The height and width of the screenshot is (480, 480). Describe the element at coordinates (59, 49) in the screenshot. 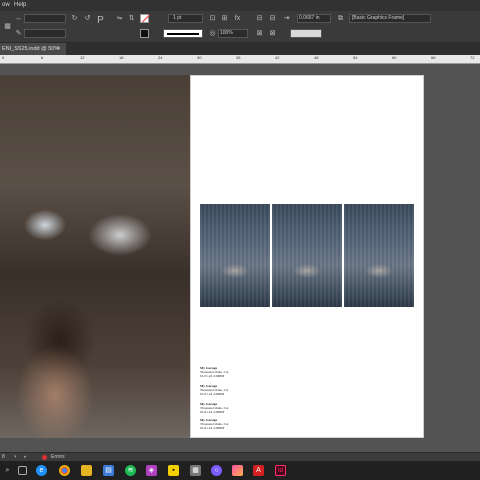

I see `close-icon: ×` at that location.